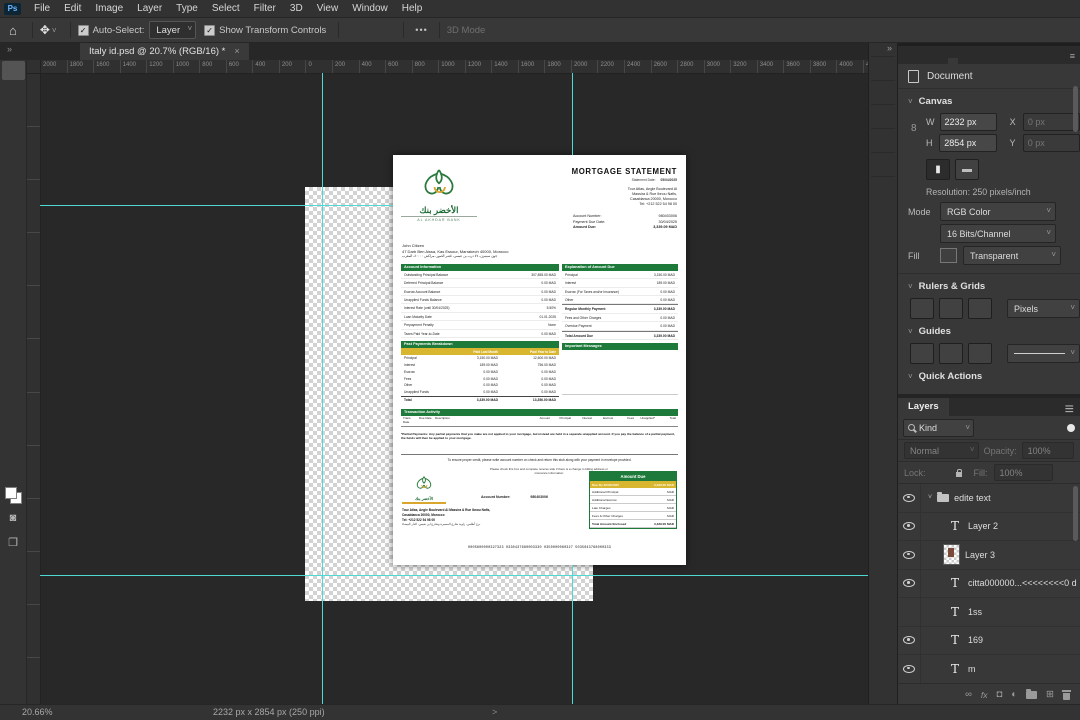 The width and height of the screenshot is (1080, 720). What do you see at coordinates (13, 146) in the screenshot?
I see `crop-tool` at bounding box center [13, 146].